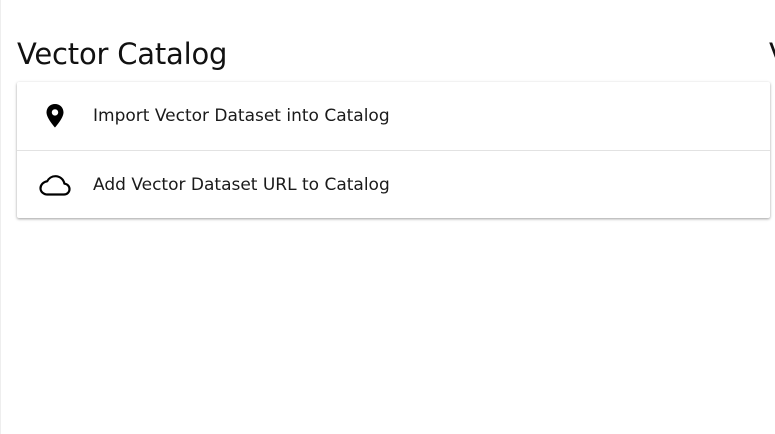 The height and width of the screenshot is (434, 775). I want to click on cloud-icon, so click(55, 185).